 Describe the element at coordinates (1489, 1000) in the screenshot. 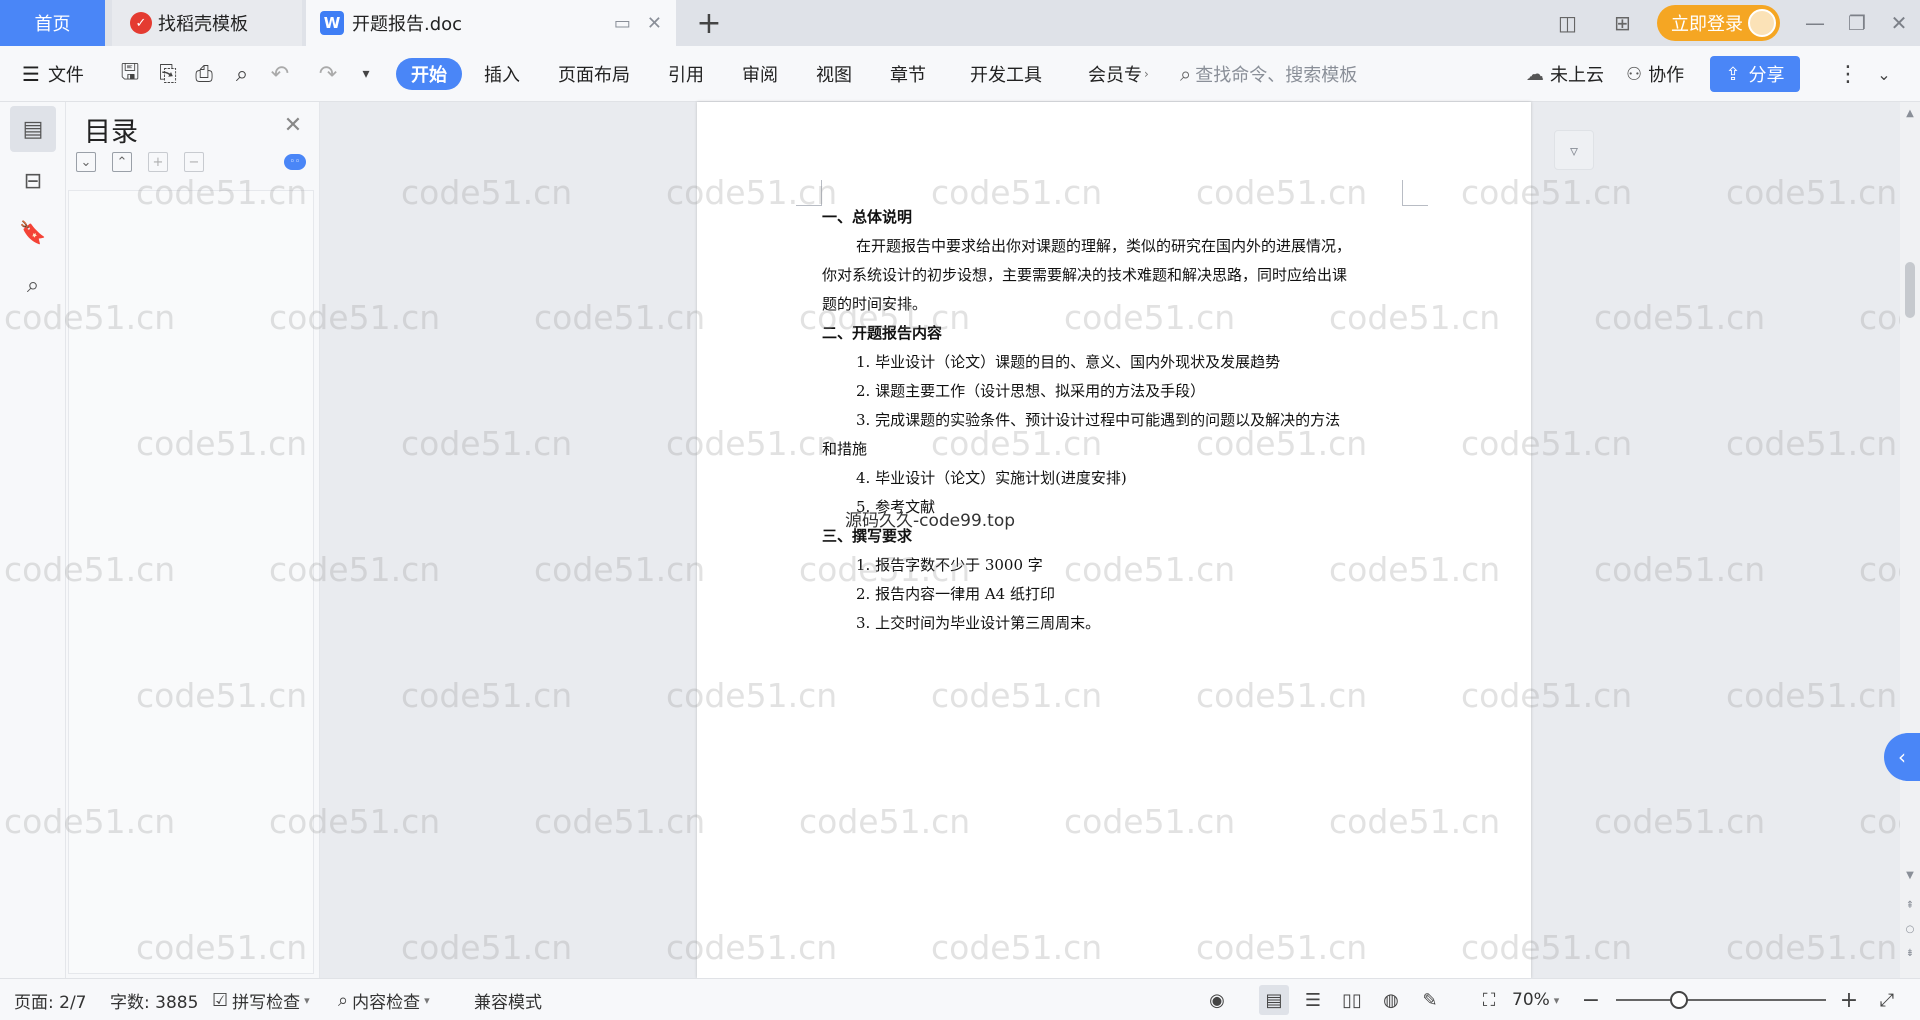

I see `fit-page-icon: ⛶` at that location.